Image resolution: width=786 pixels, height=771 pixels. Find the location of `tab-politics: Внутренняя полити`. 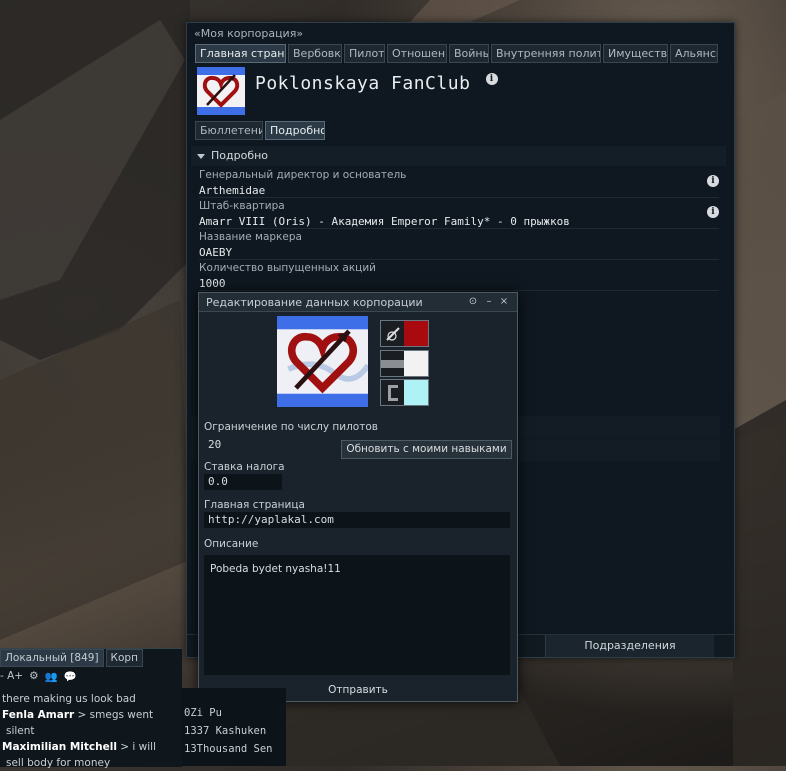

tab-politics: Внутренняя полити is located at coordinates (546, 53).